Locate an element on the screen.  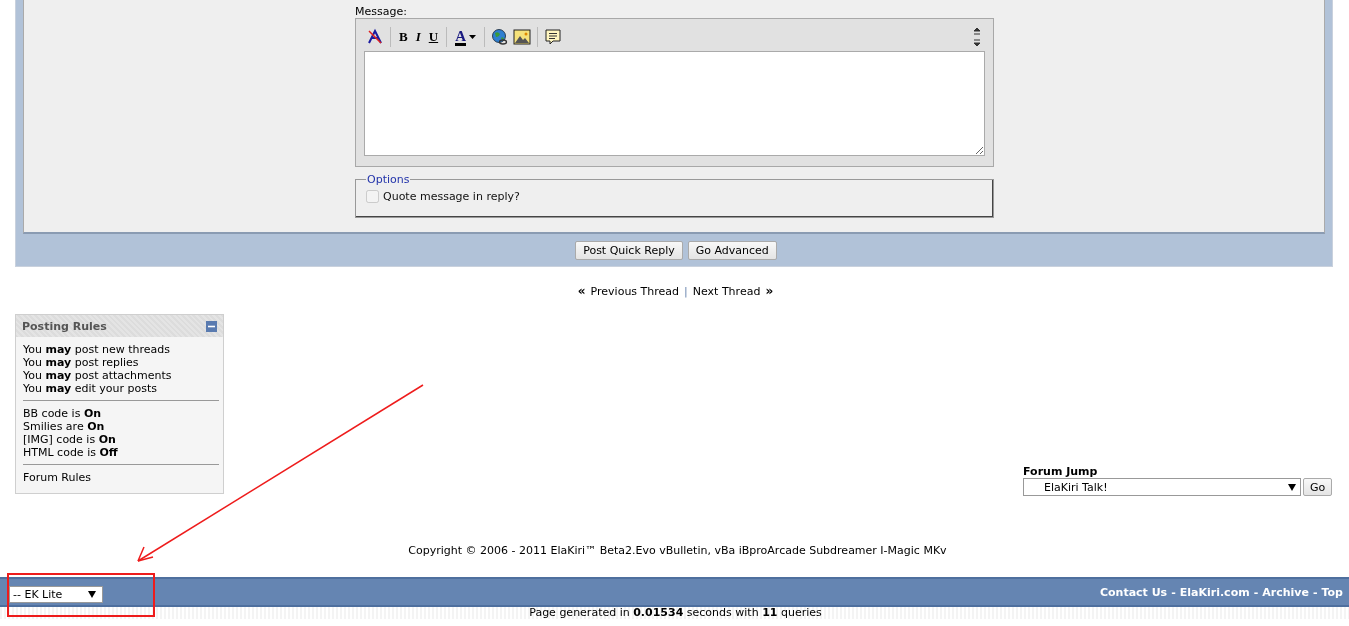
font-color-button: A is located at coordinates (465, 37).